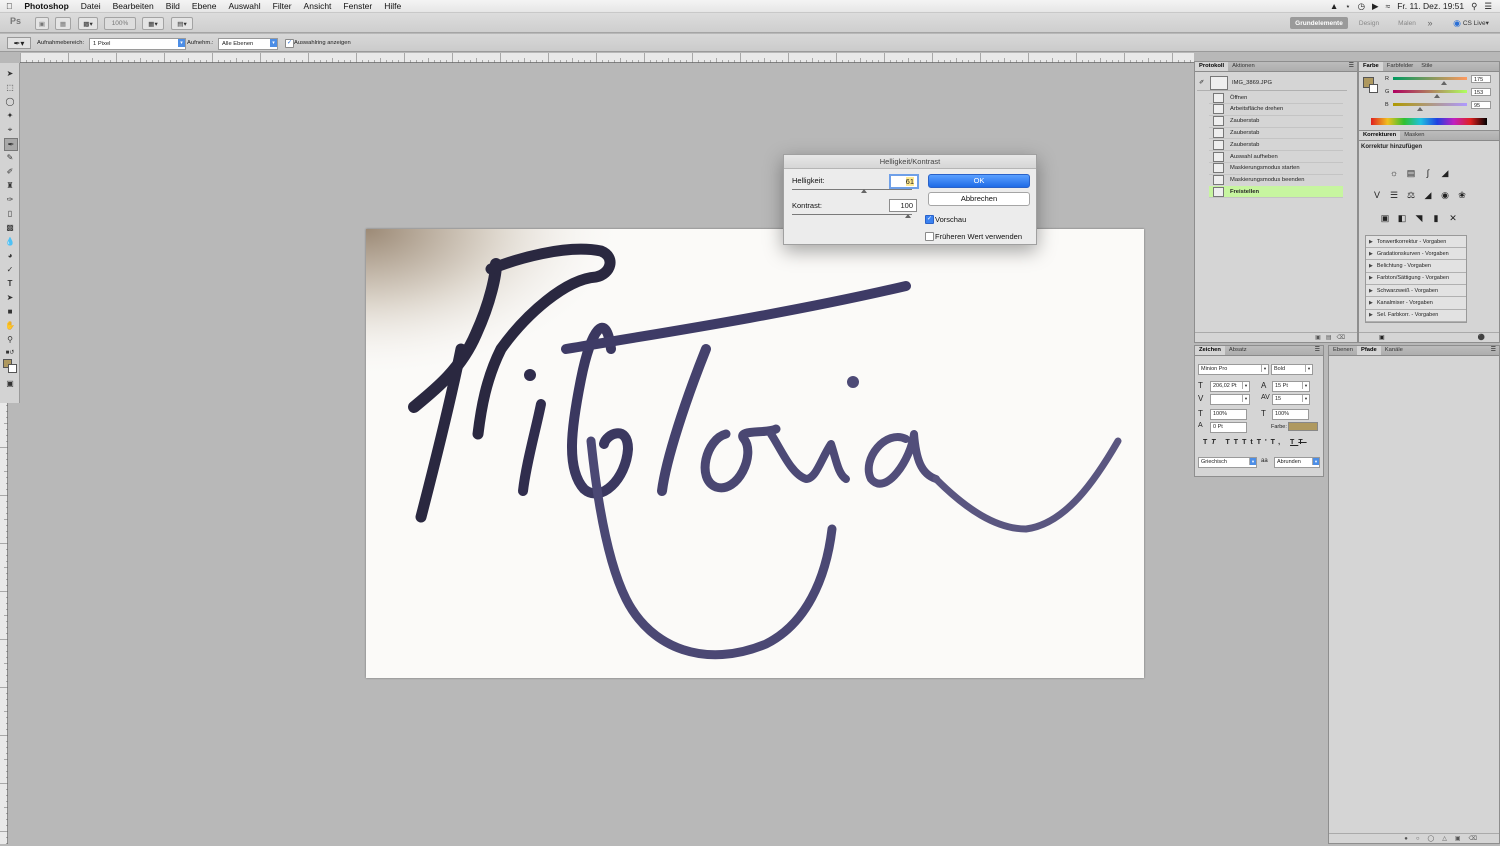 This screenshot has height=846, width=1500. What do you see at coordinates (1277, 442) in the screenshot?
I see `subscript-icon: T,` at bounding box center [1277, 442].